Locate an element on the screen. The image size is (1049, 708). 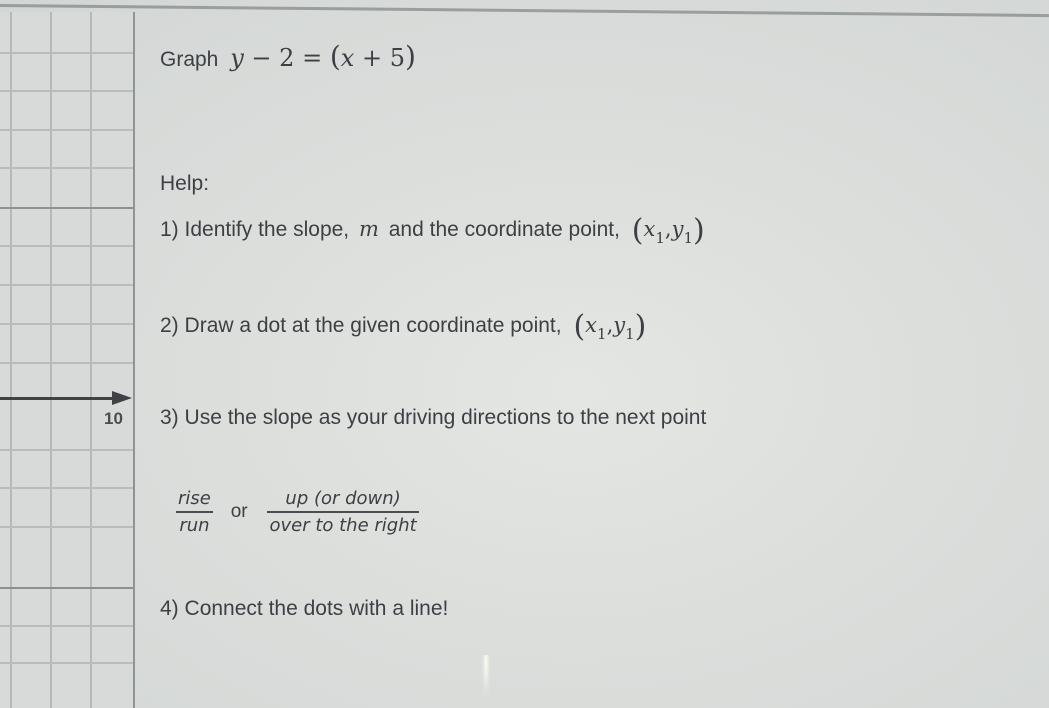
step-number: 1) is located at coordinates (169, 229).